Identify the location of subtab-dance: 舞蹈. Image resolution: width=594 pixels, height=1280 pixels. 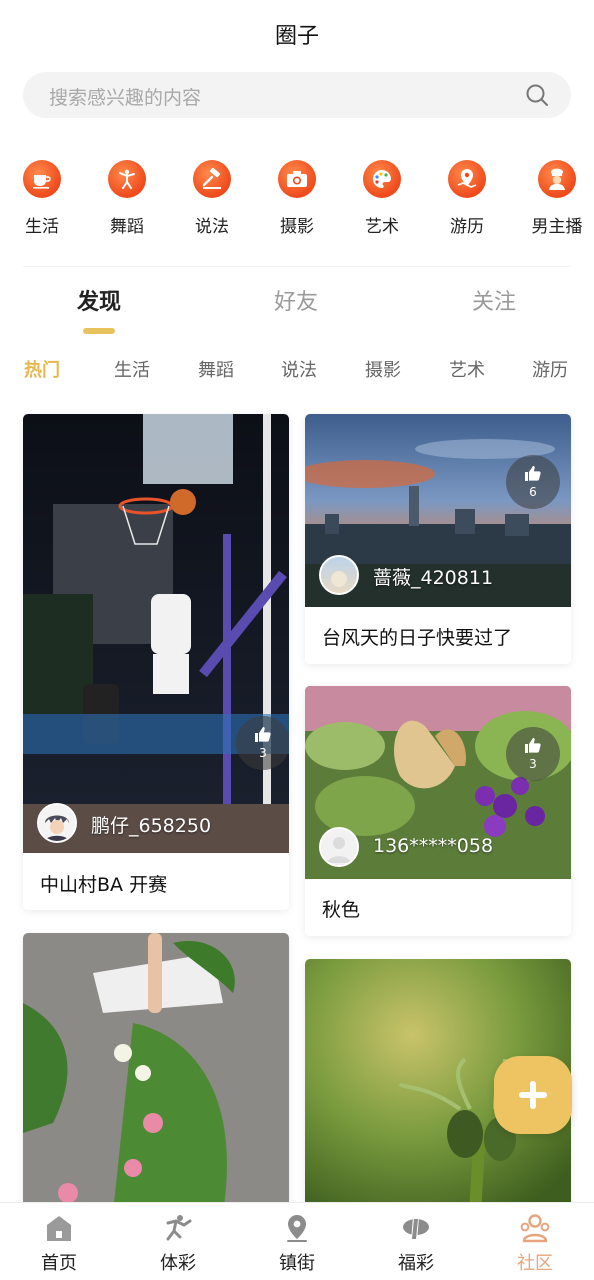
(216, 369).